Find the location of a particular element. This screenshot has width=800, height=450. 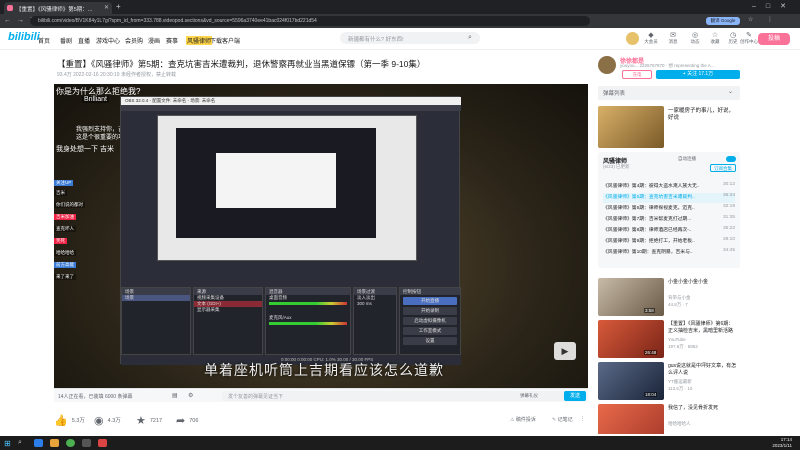

vip-button: ◆ 大会员 is located at coordinates (651, 38).